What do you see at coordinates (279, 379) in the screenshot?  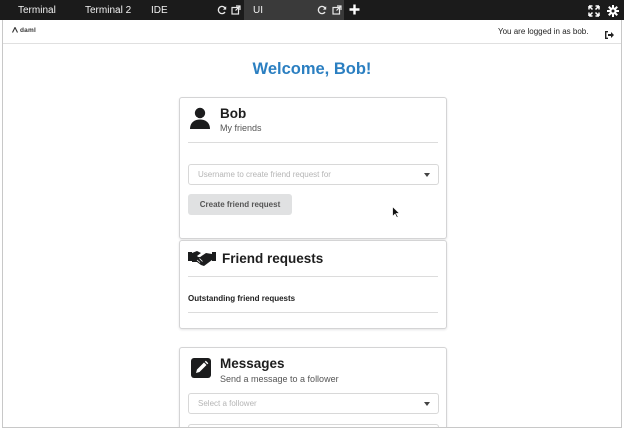 I see `card-subtitle: Send a message to a follower` at bounding box center [279, 379].